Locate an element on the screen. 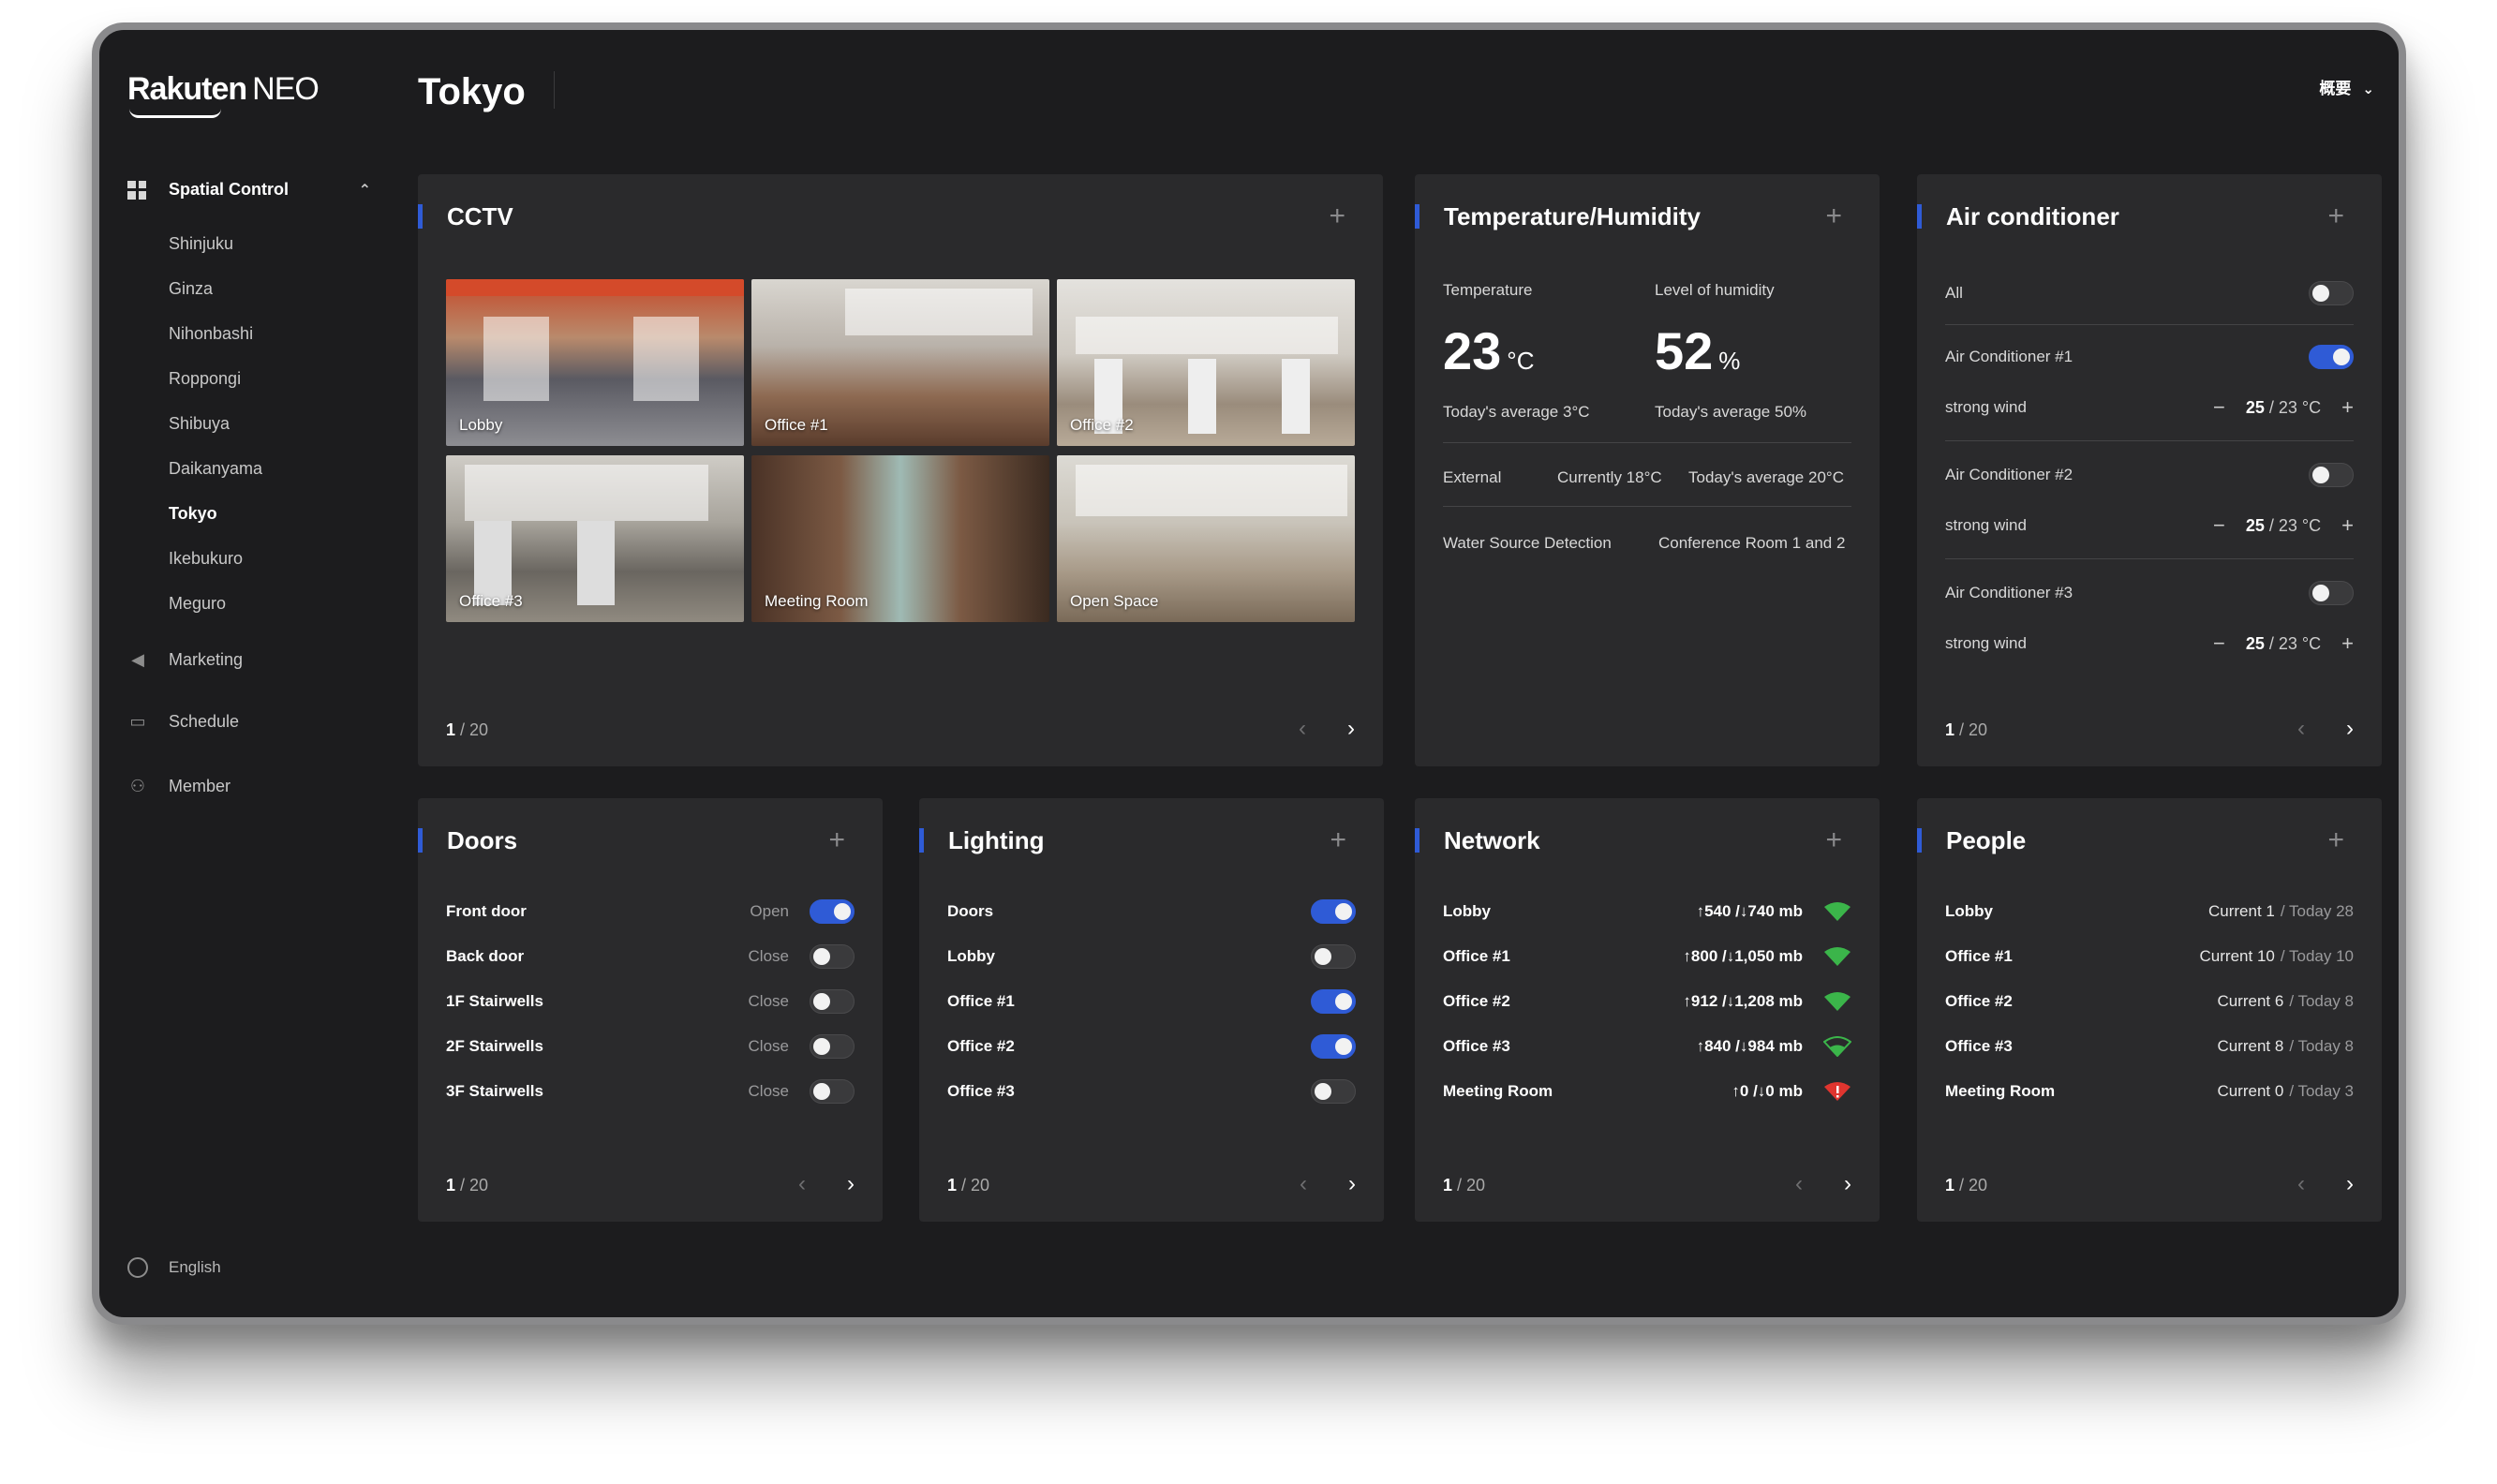 The image size is (2497, 1484). pager-arrows: ‹ › is located at coordinates (1327, 729).